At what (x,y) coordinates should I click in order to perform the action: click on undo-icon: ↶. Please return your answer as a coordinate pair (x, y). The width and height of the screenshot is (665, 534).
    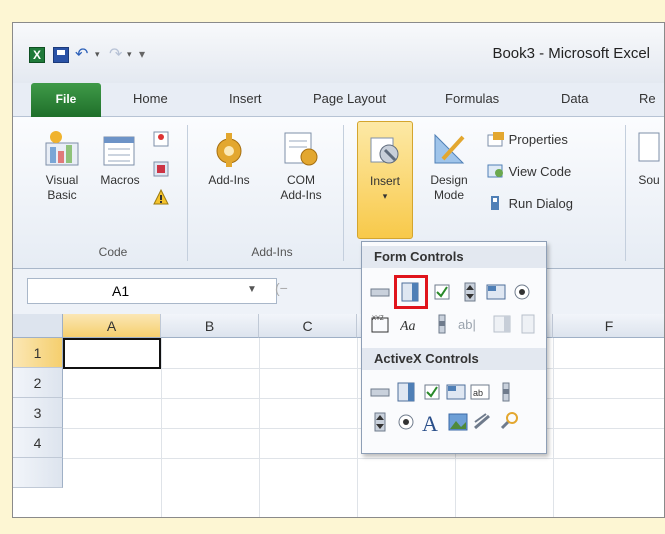
    Looking at the image, I should click on (83, 55).